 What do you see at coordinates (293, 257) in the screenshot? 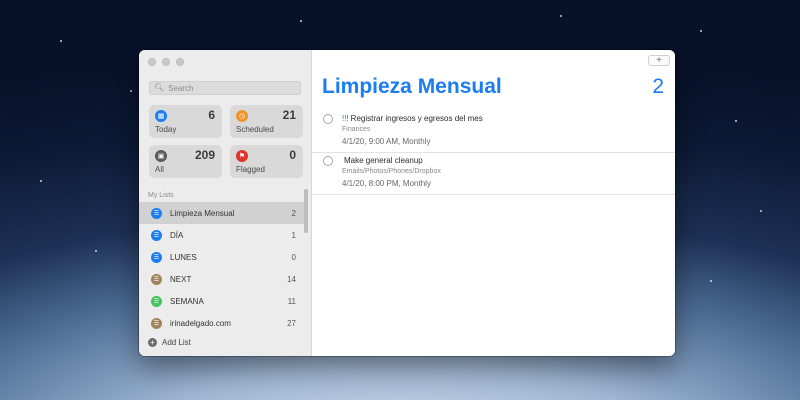
I see `list-count: 0` at bounding box center [293, 257].